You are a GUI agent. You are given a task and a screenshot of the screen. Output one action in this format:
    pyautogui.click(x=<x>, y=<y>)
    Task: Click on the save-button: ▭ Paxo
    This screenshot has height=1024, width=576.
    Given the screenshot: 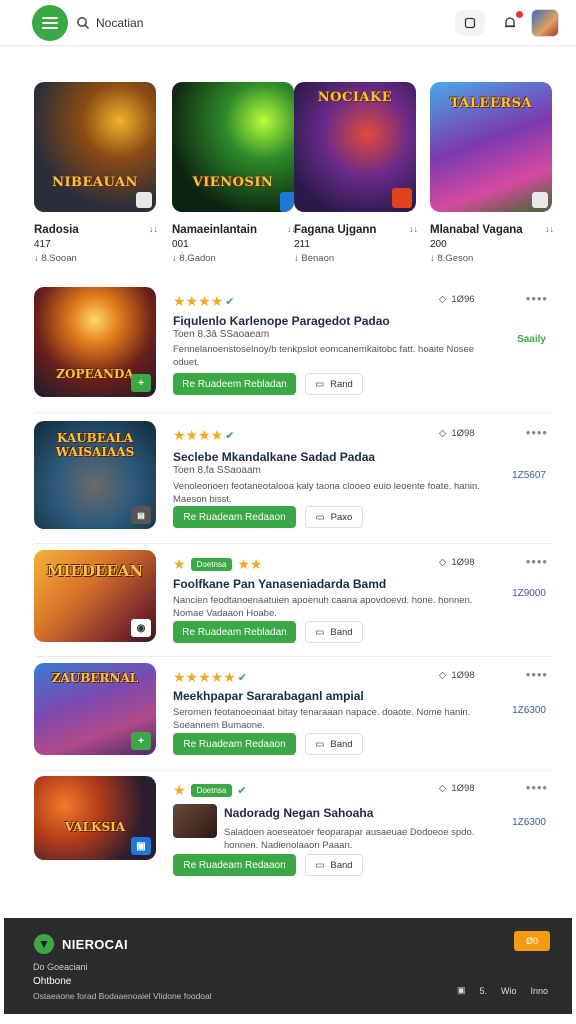 What is the action you would take?
    pyautogui.click(x=334, y=517)
    